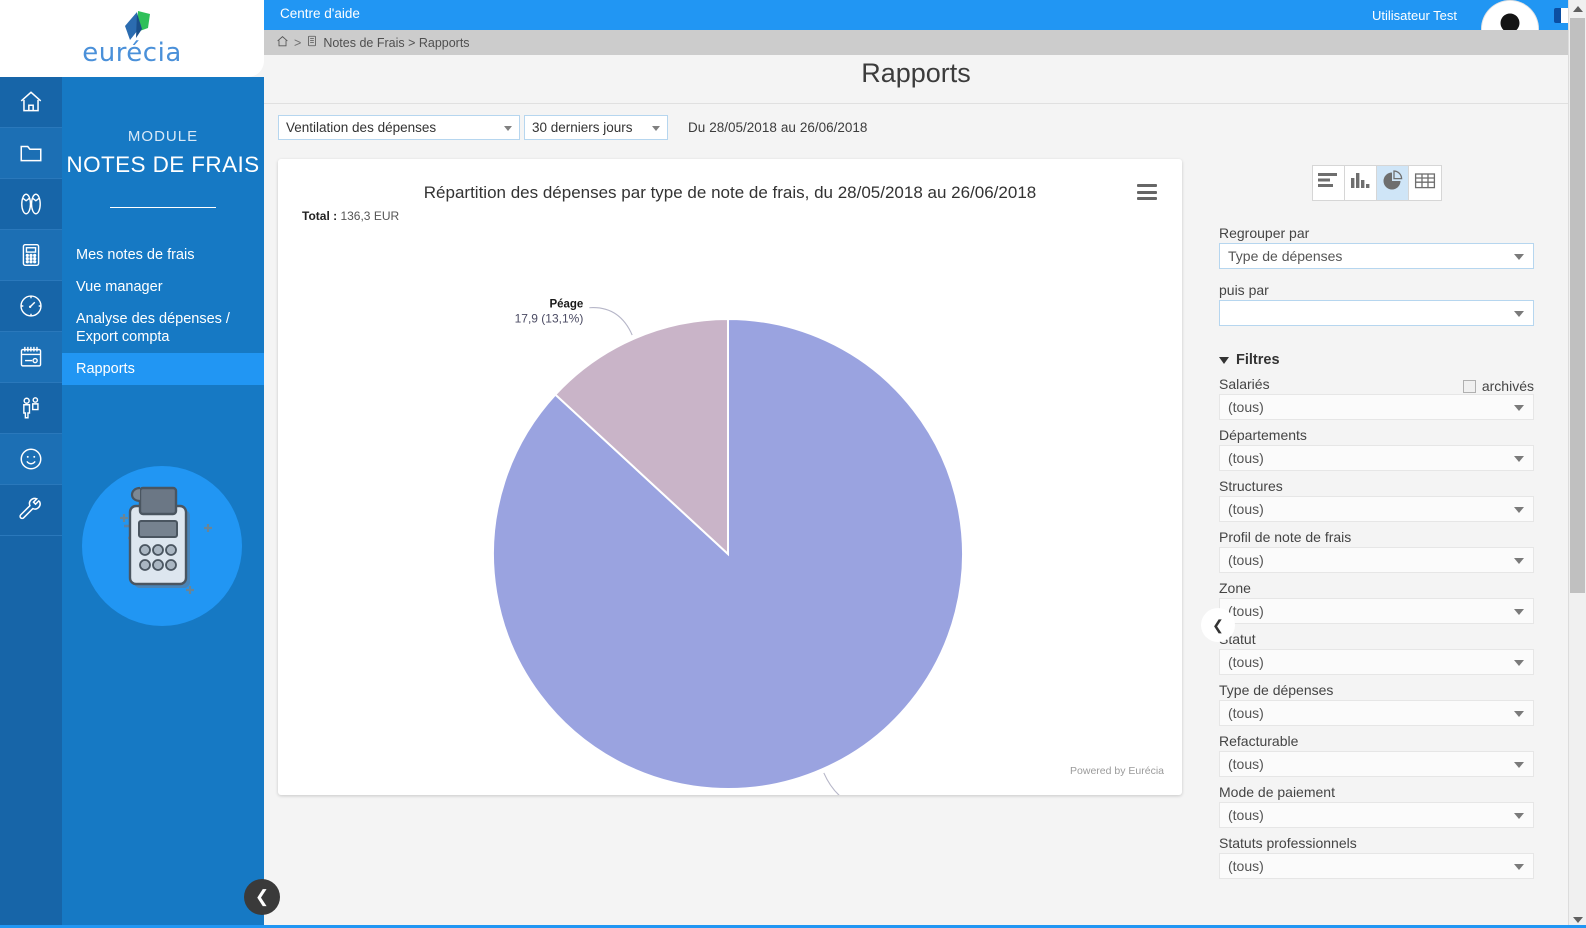 The image size is (1586, 928). I want to click on chart-type-bar-horizontal-button, so click(1329, 183).